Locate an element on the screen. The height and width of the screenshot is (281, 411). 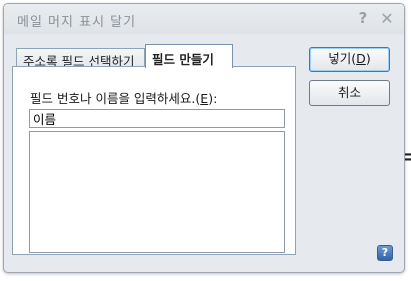
help-icon: ? is located at coordinates (363, 18).